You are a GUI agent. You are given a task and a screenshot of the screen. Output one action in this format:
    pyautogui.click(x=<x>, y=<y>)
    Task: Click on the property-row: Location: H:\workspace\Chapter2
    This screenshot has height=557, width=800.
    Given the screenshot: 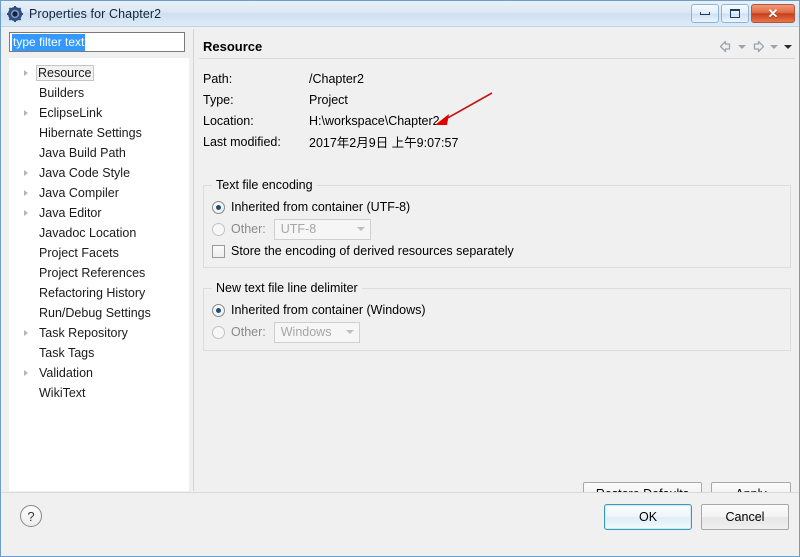 What is the action you would take?
    pyautogui.click(x=330, y=120)
    